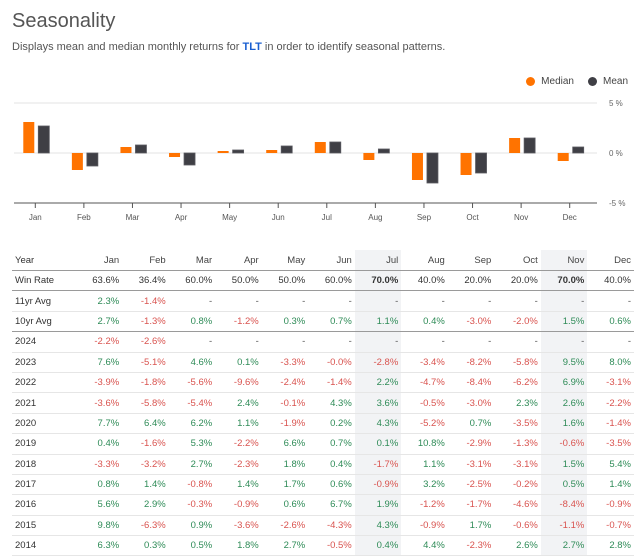 This screenshot has height=556, width=640. I want to click on win-rate-cell: 60.0%, so click(331, 281).